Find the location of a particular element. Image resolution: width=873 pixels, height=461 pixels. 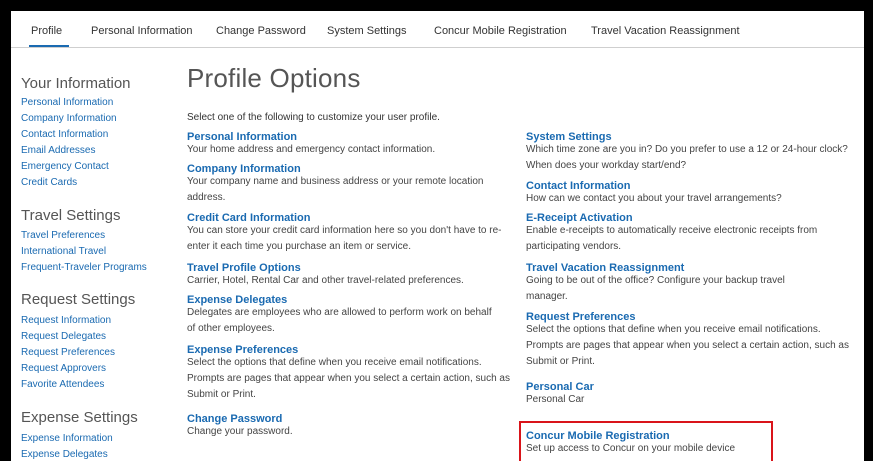

sidebar-link-emergency-contact: Emergency Contact is located at coordinates (65, 166).